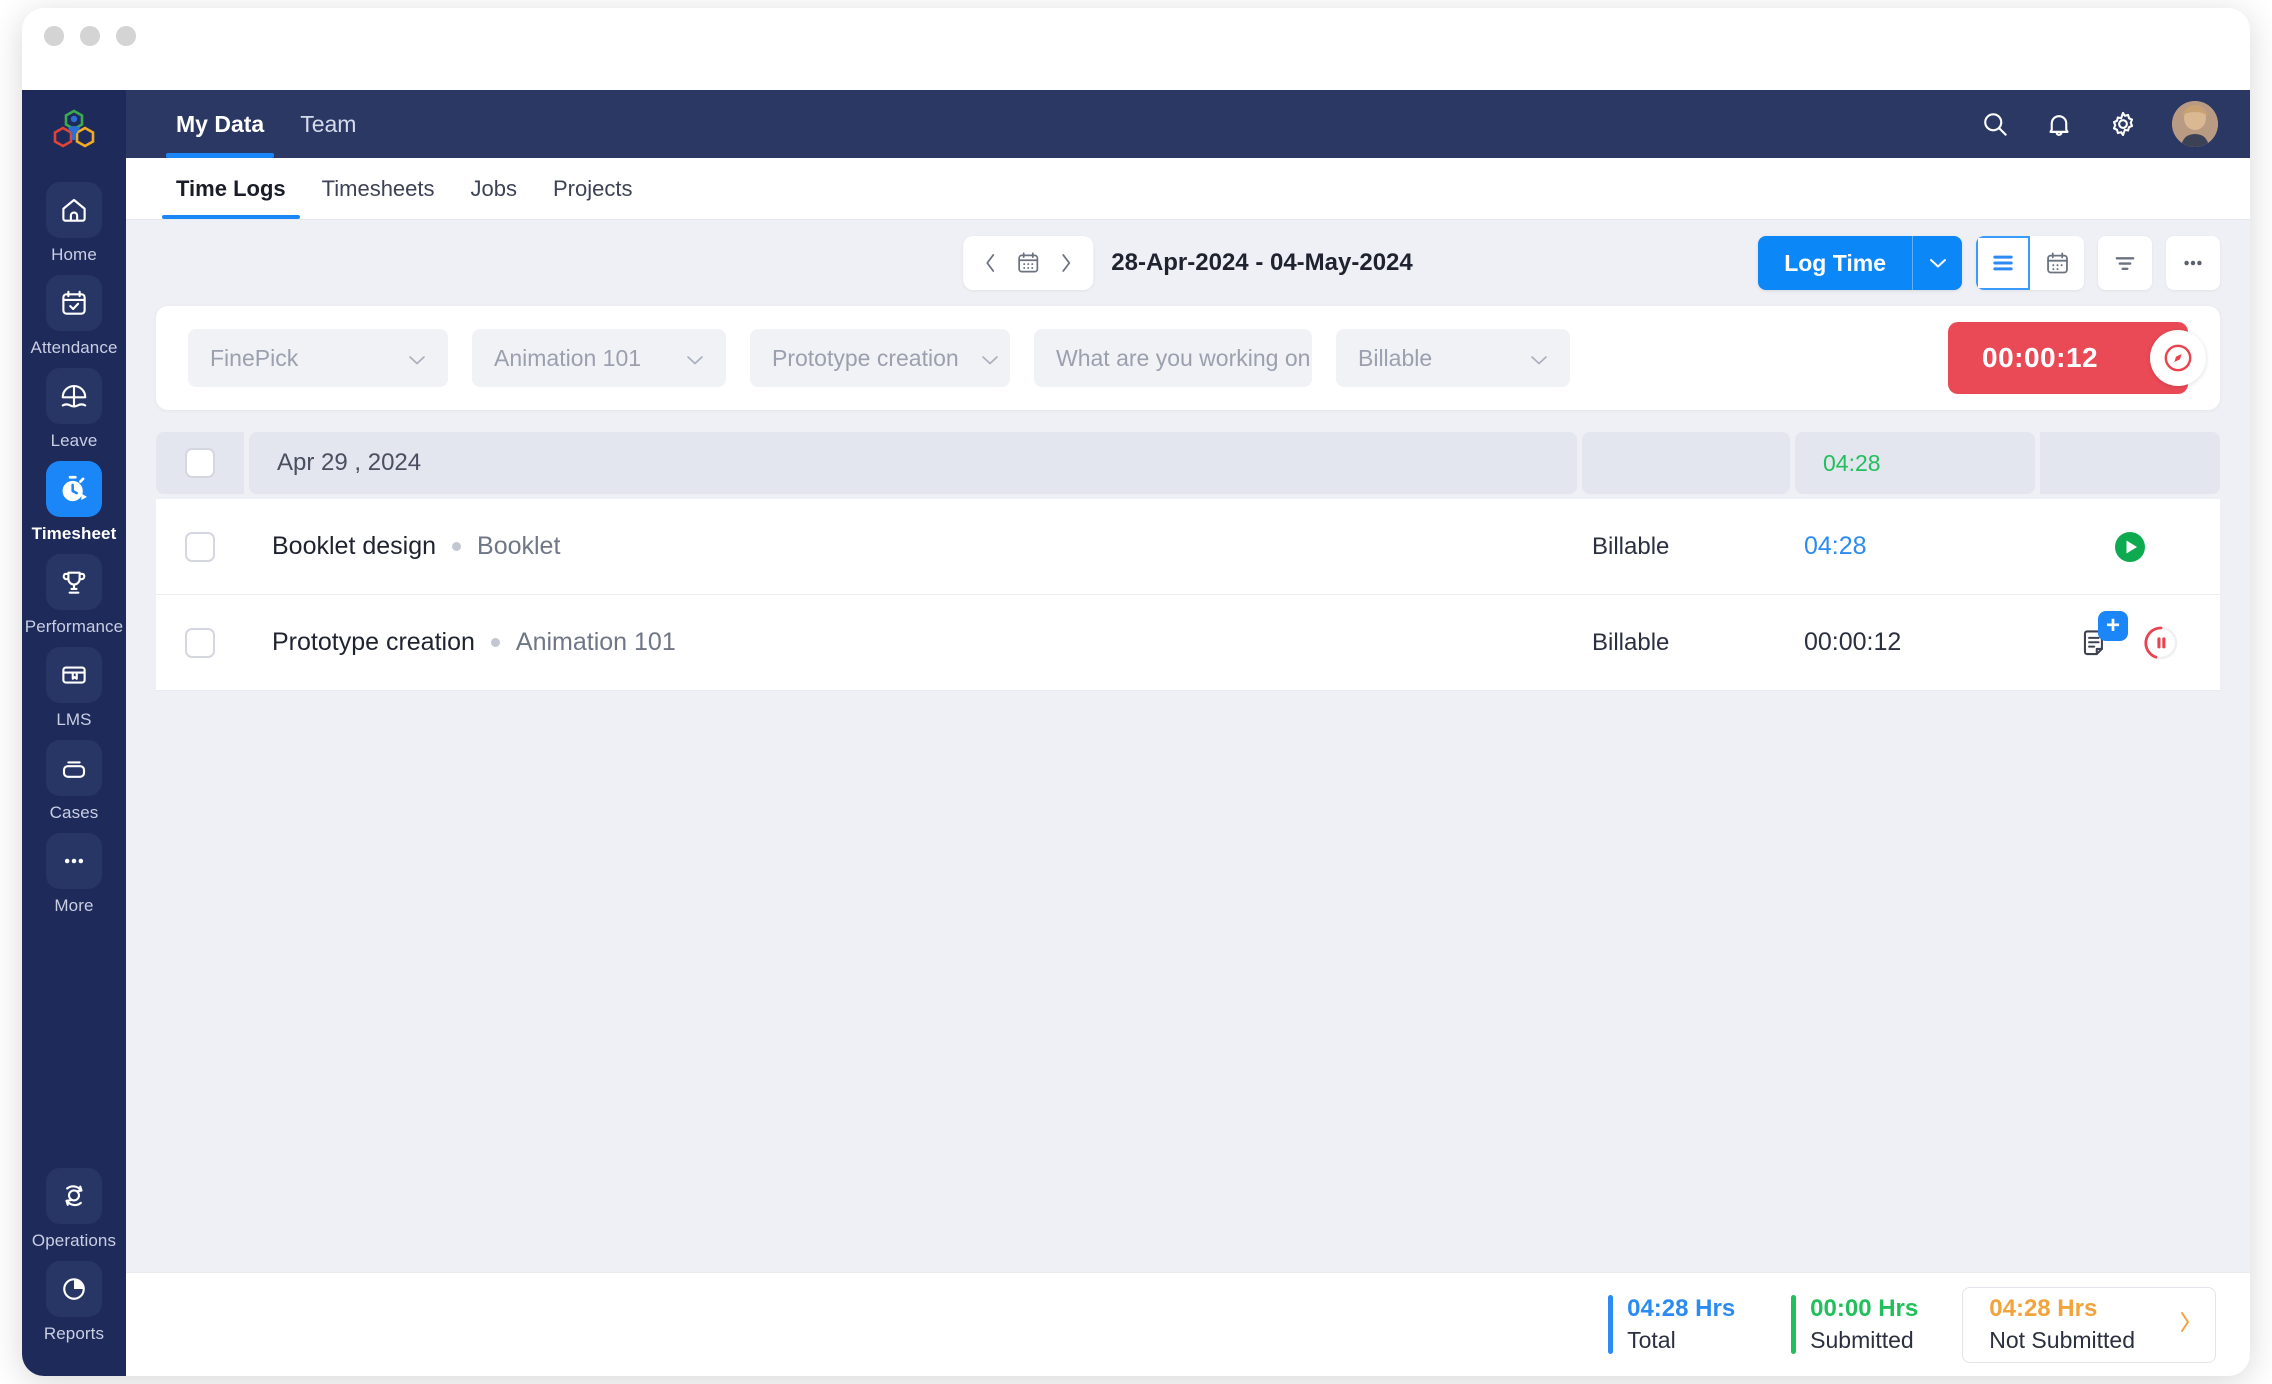 The height and width of the screenshot is (1384, 2272). What do you see at coordinates (2130, 463) in the screenshot?
I see `group-action-cell` at bounding box center [2130, 463].